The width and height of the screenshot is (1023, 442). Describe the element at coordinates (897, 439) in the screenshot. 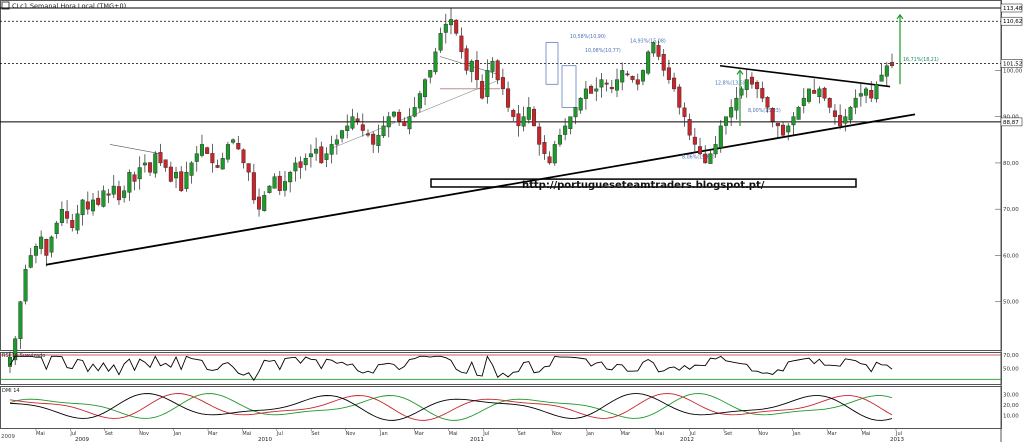

I see `year-label: 2013` at that location.